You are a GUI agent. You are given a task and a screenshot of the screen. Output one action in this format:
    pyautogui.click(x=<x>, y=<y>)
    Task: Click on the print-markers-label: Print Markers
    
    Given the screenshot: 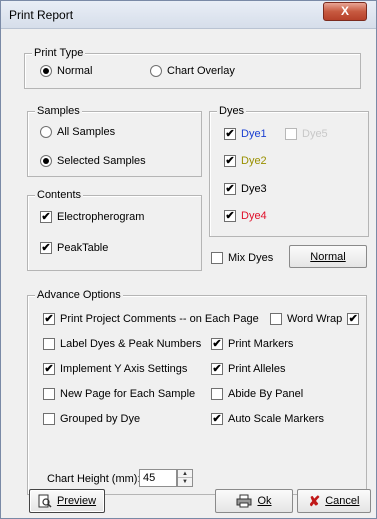 What is the action you would take?
    pyautogui.click(x=261, y=344)
    